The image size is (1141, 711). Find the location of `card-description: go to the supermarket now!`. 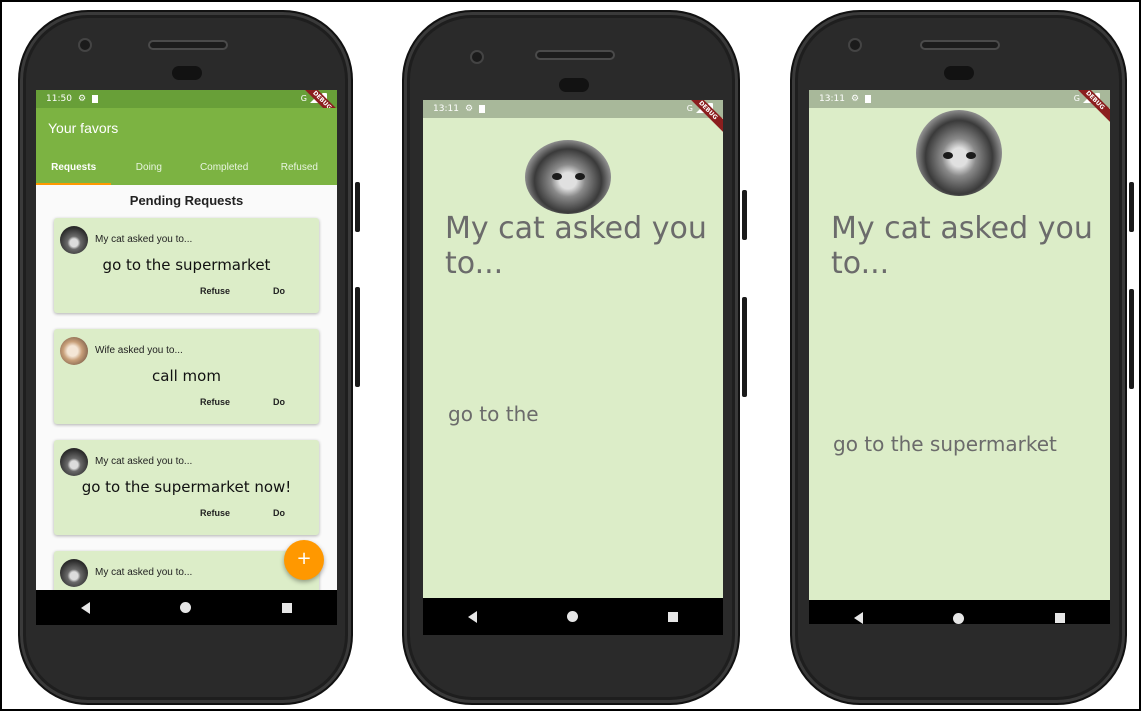

card-description: go to the supermarket now! is located at coordinates (186, 487).